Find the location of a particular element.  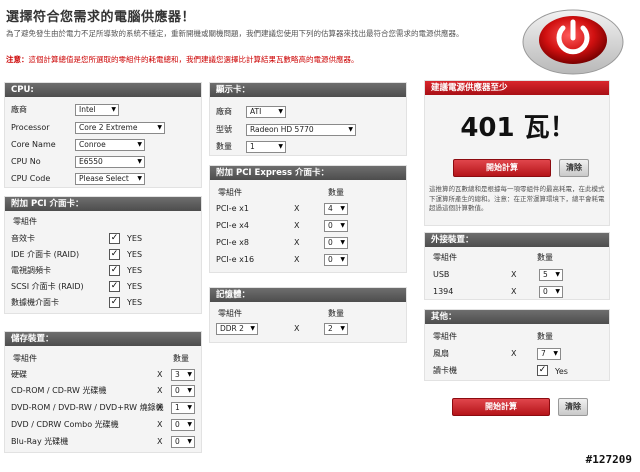

external-qty-select: 0 ▼ is located at coordinates (551, 292).